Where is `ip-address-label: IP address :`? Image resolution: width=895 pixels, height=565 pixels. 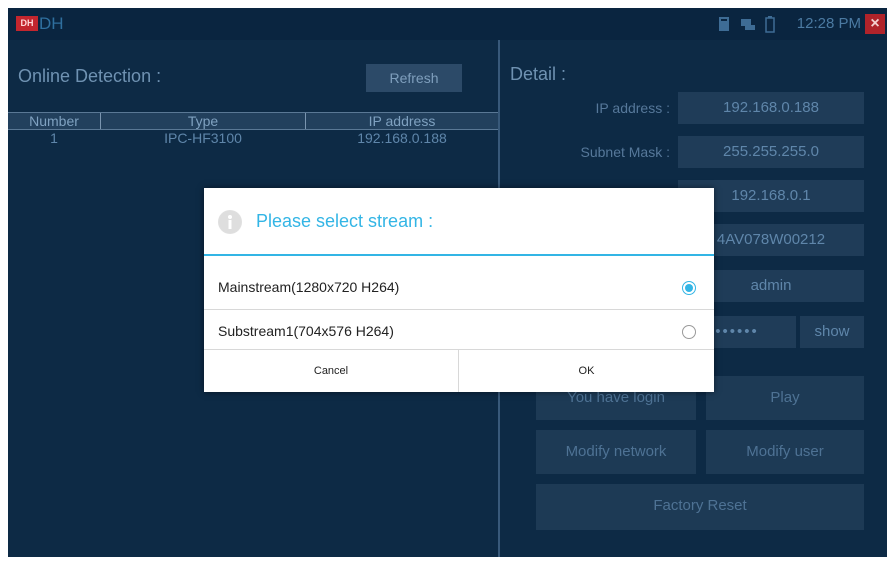
ip-address-label: IP address : is located at coordinates (632, 108).